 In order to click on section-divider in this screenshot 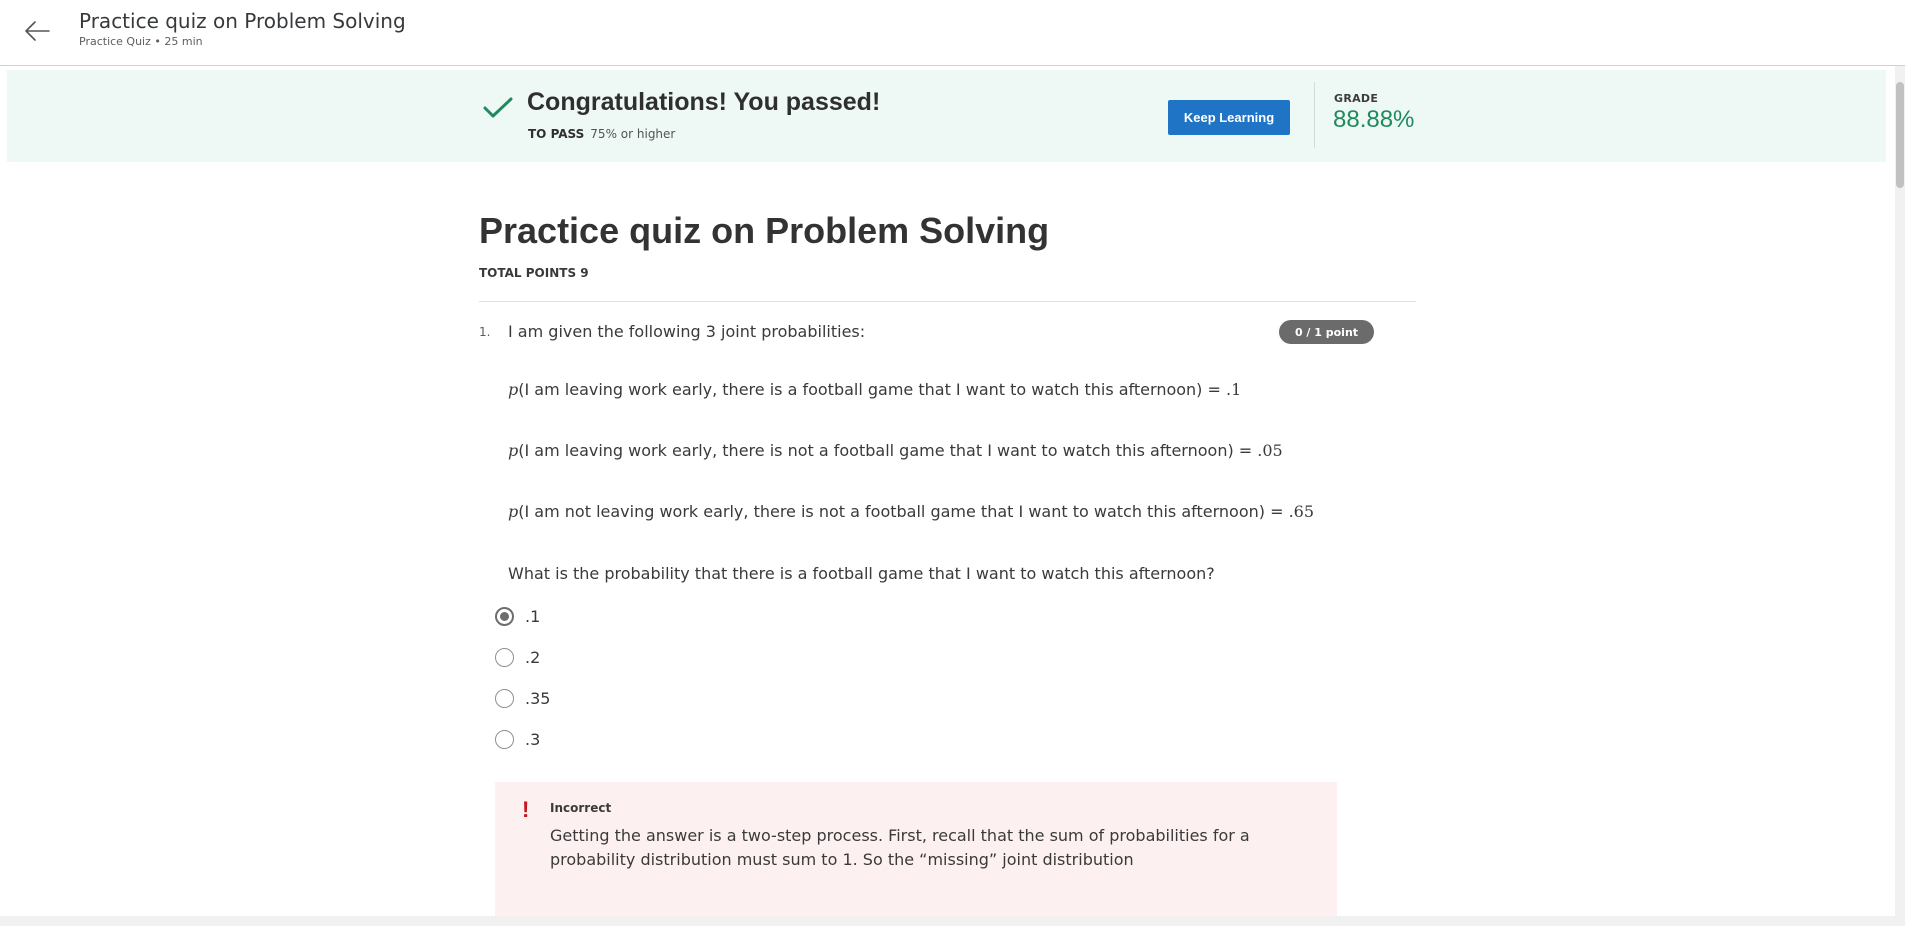, I will do `click(947, 301)`.